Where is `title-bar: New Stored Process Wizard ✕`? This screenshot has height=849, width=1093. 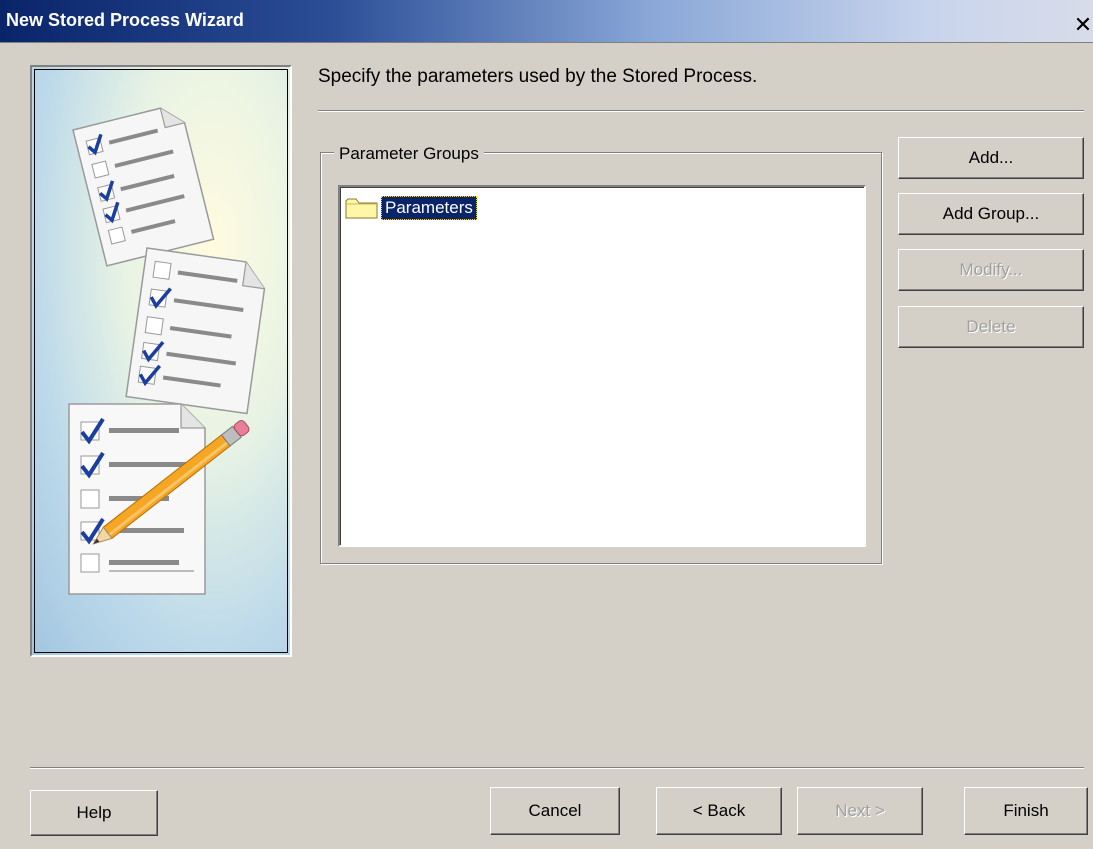 title-bar: New Stored Process Wizard ✕ is located at coordinates (546, 21).